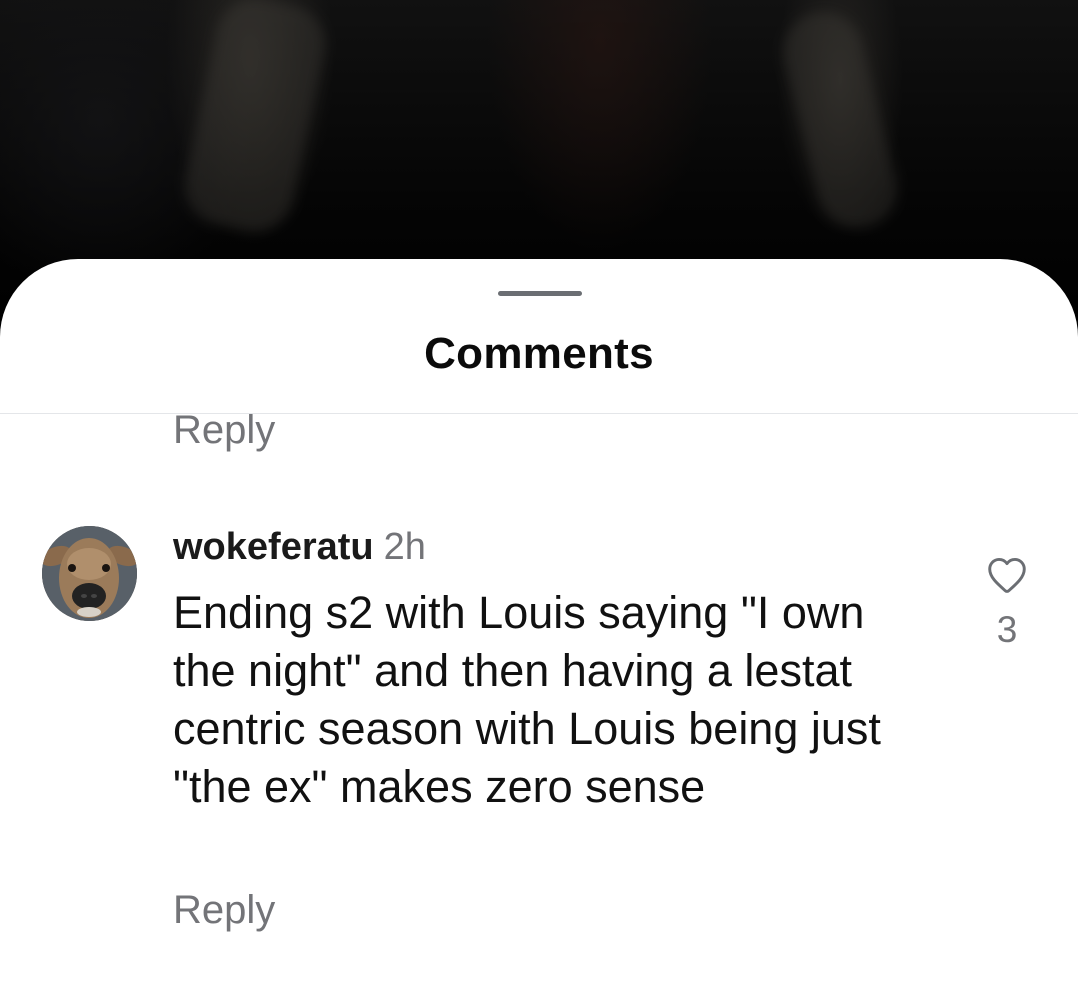  Describe the element at coordinates (273, 547) in the screenshot. I see `username: wokeferatu` at that location.